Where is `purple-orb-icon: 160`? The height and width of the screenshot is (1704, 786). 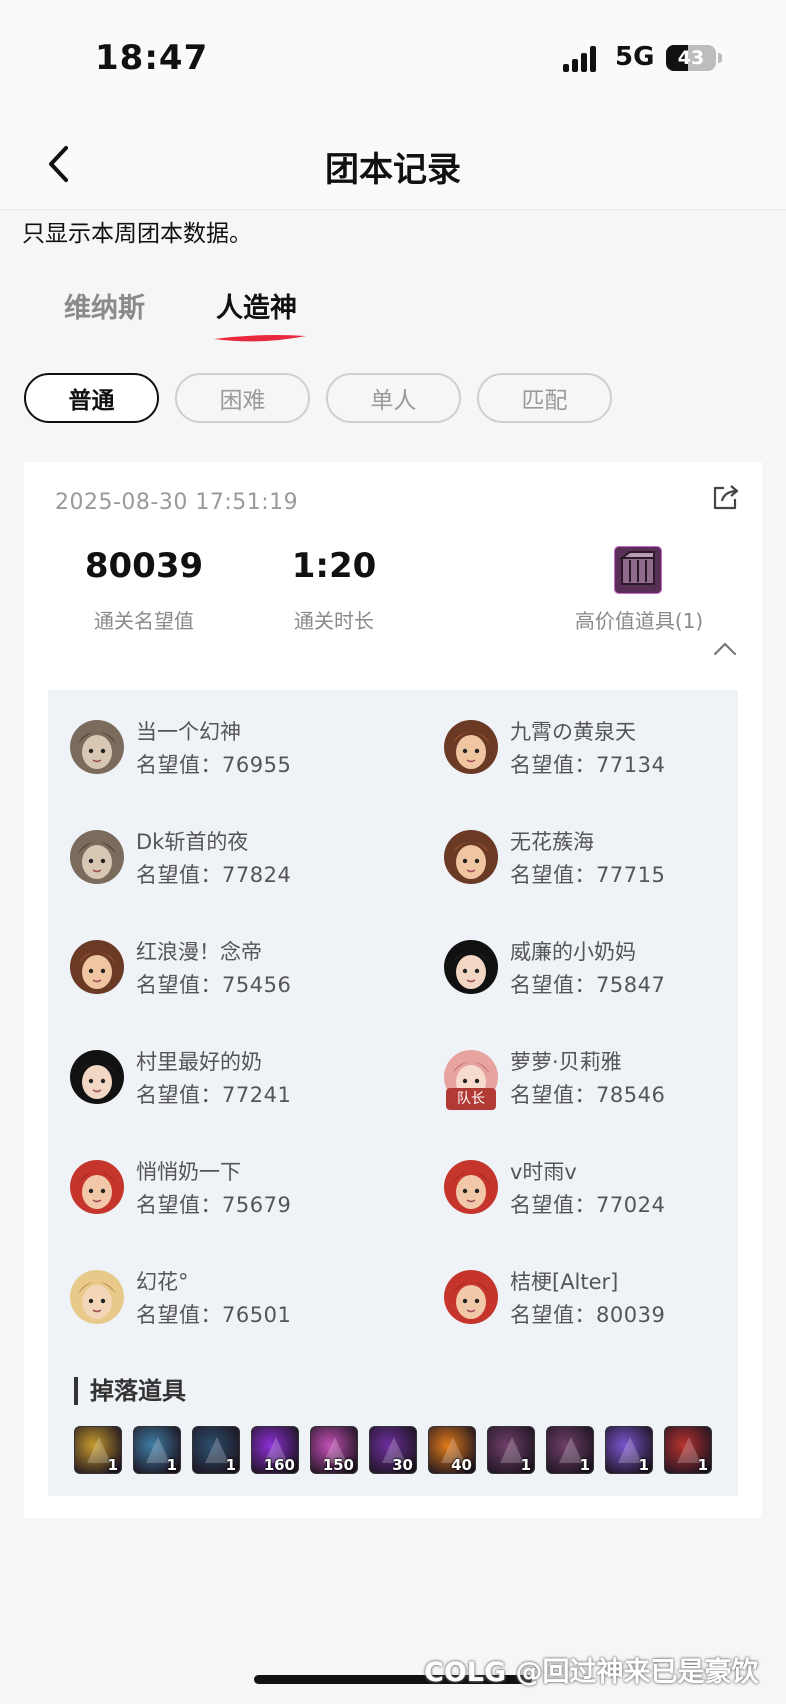 purple-orb-icon: 160 is located at coordinates (275, 1450).